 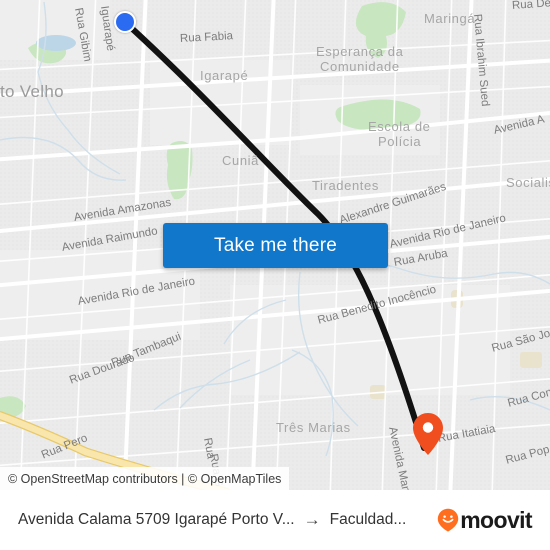 What do you see at coordinates (56, 43) in the screenshot?
I see `water-areas` at bounding box center [56, 43].